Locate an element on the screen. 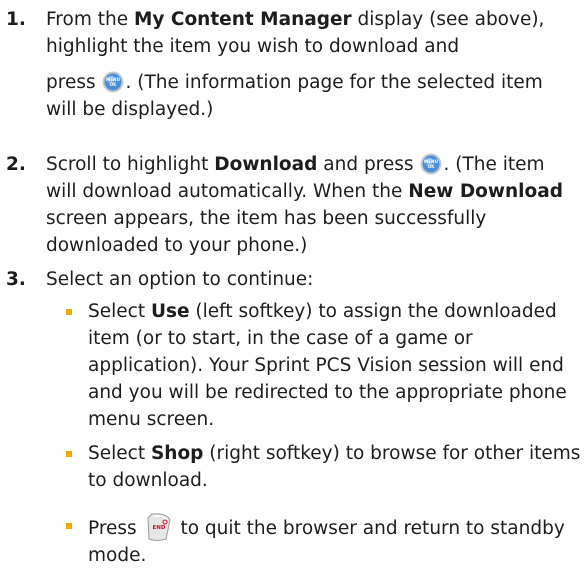  bold-term: Download is located at coordinates (266, 164).